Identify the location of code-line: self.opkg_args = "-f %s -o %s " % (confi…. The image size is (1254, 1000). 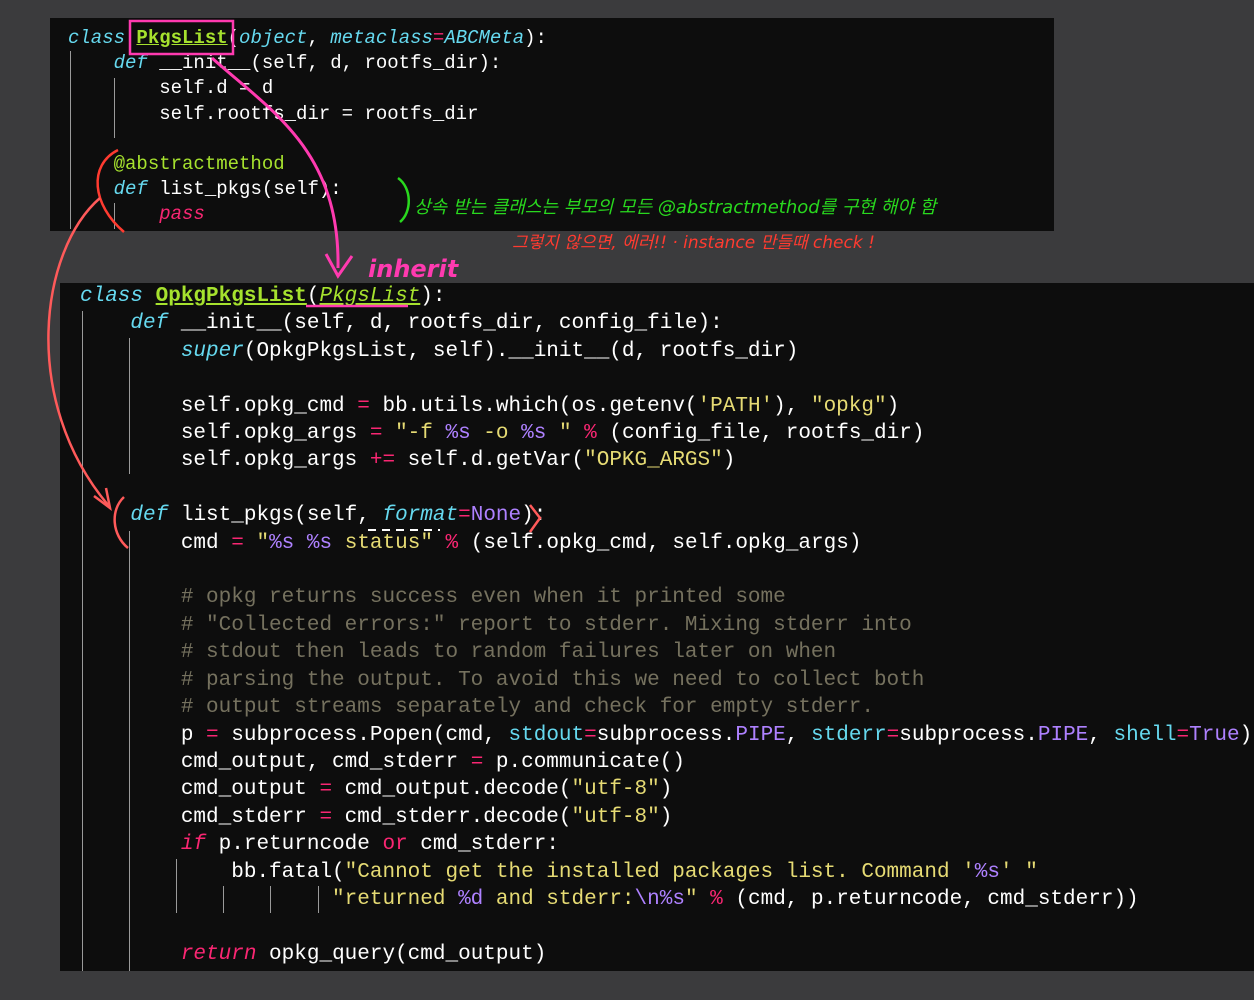
(552, 434).